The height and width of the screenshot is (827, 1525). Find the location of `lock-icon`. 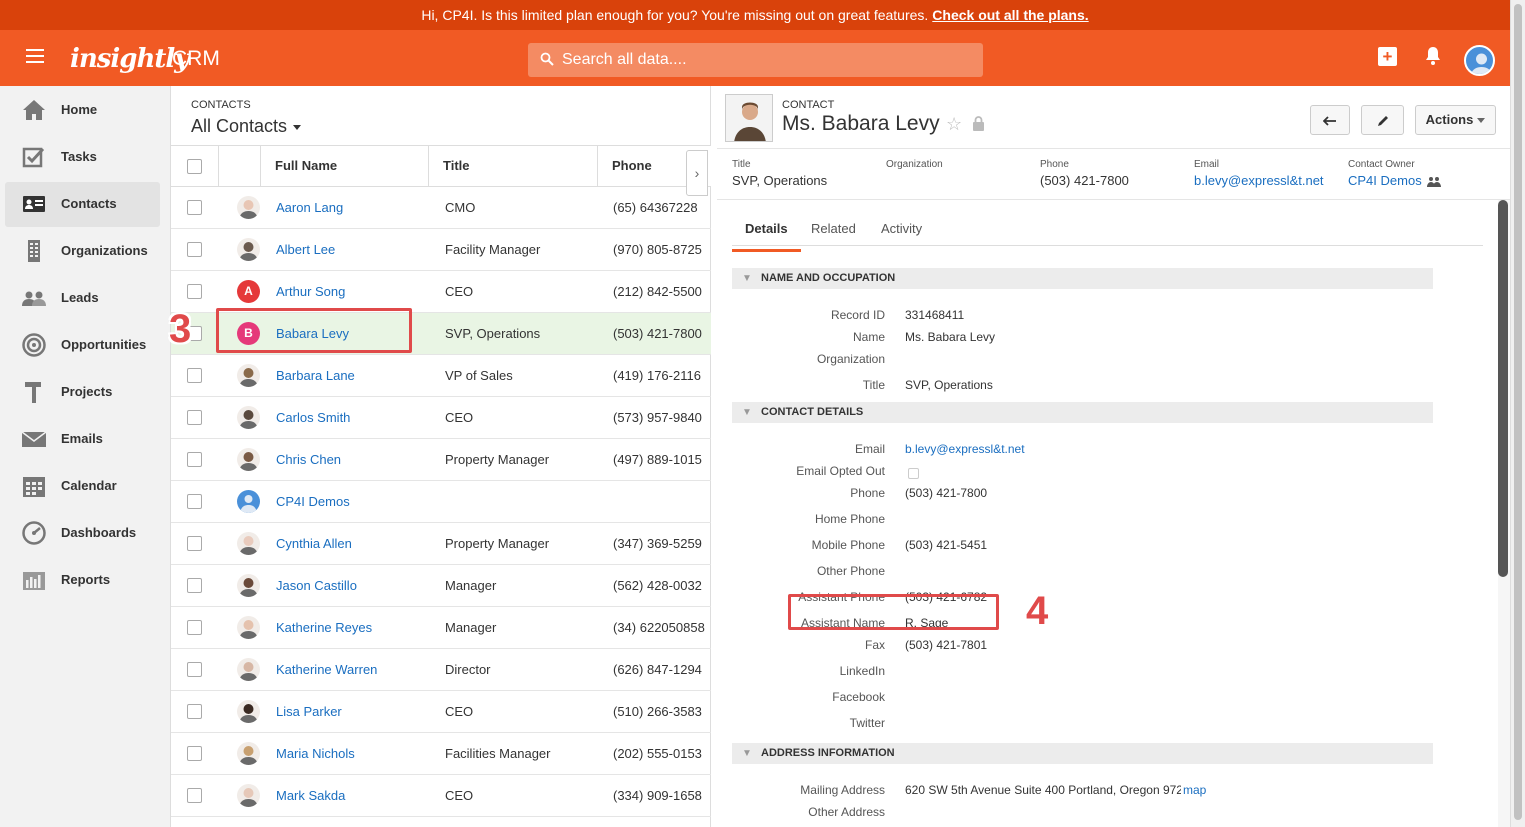

lock-icon is located at coordinates (978, 123).